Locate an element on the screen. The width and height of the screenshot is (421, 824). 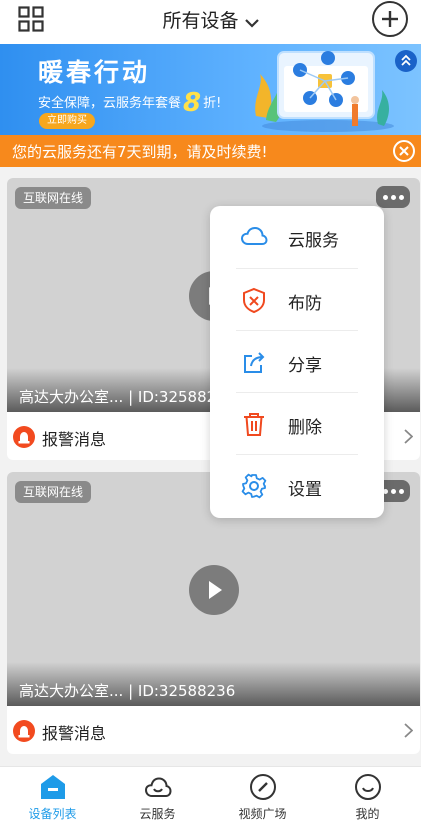
top-bar: 所有设备 is located at coordinates (210, 22).